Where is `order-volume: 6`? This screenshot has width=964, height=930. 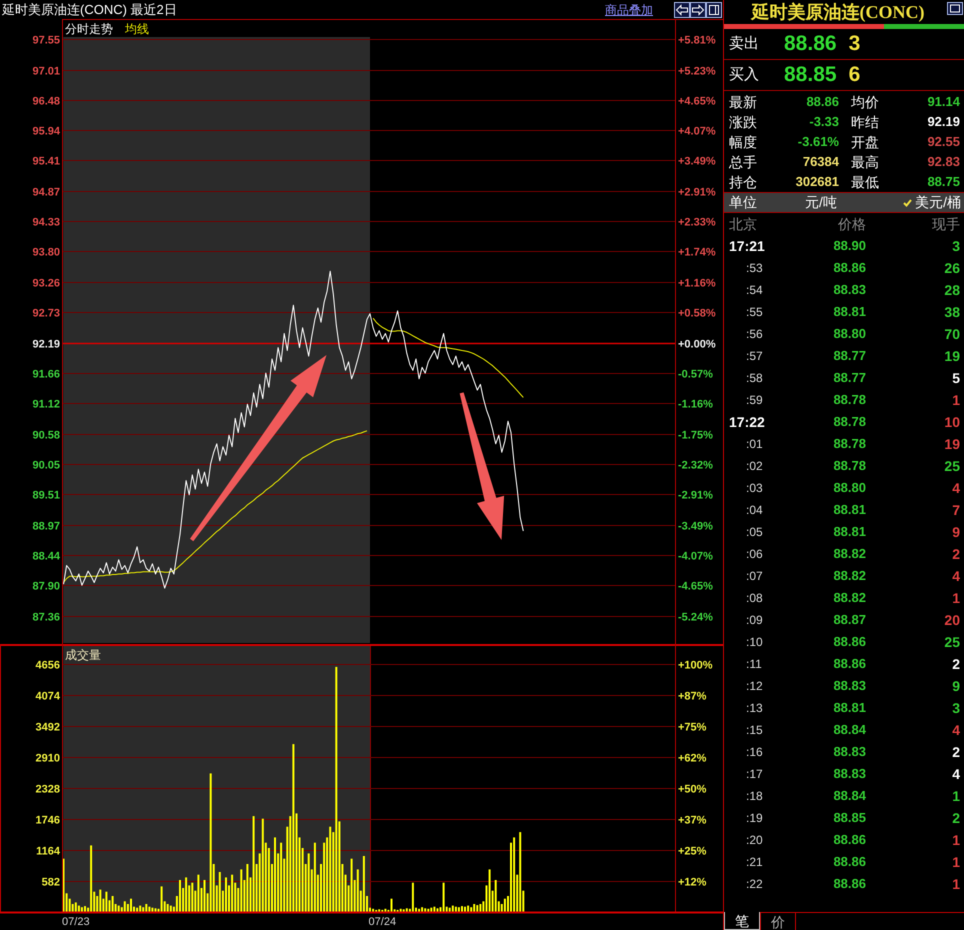 order-volume: 6 is located at coordinates (854, 75).